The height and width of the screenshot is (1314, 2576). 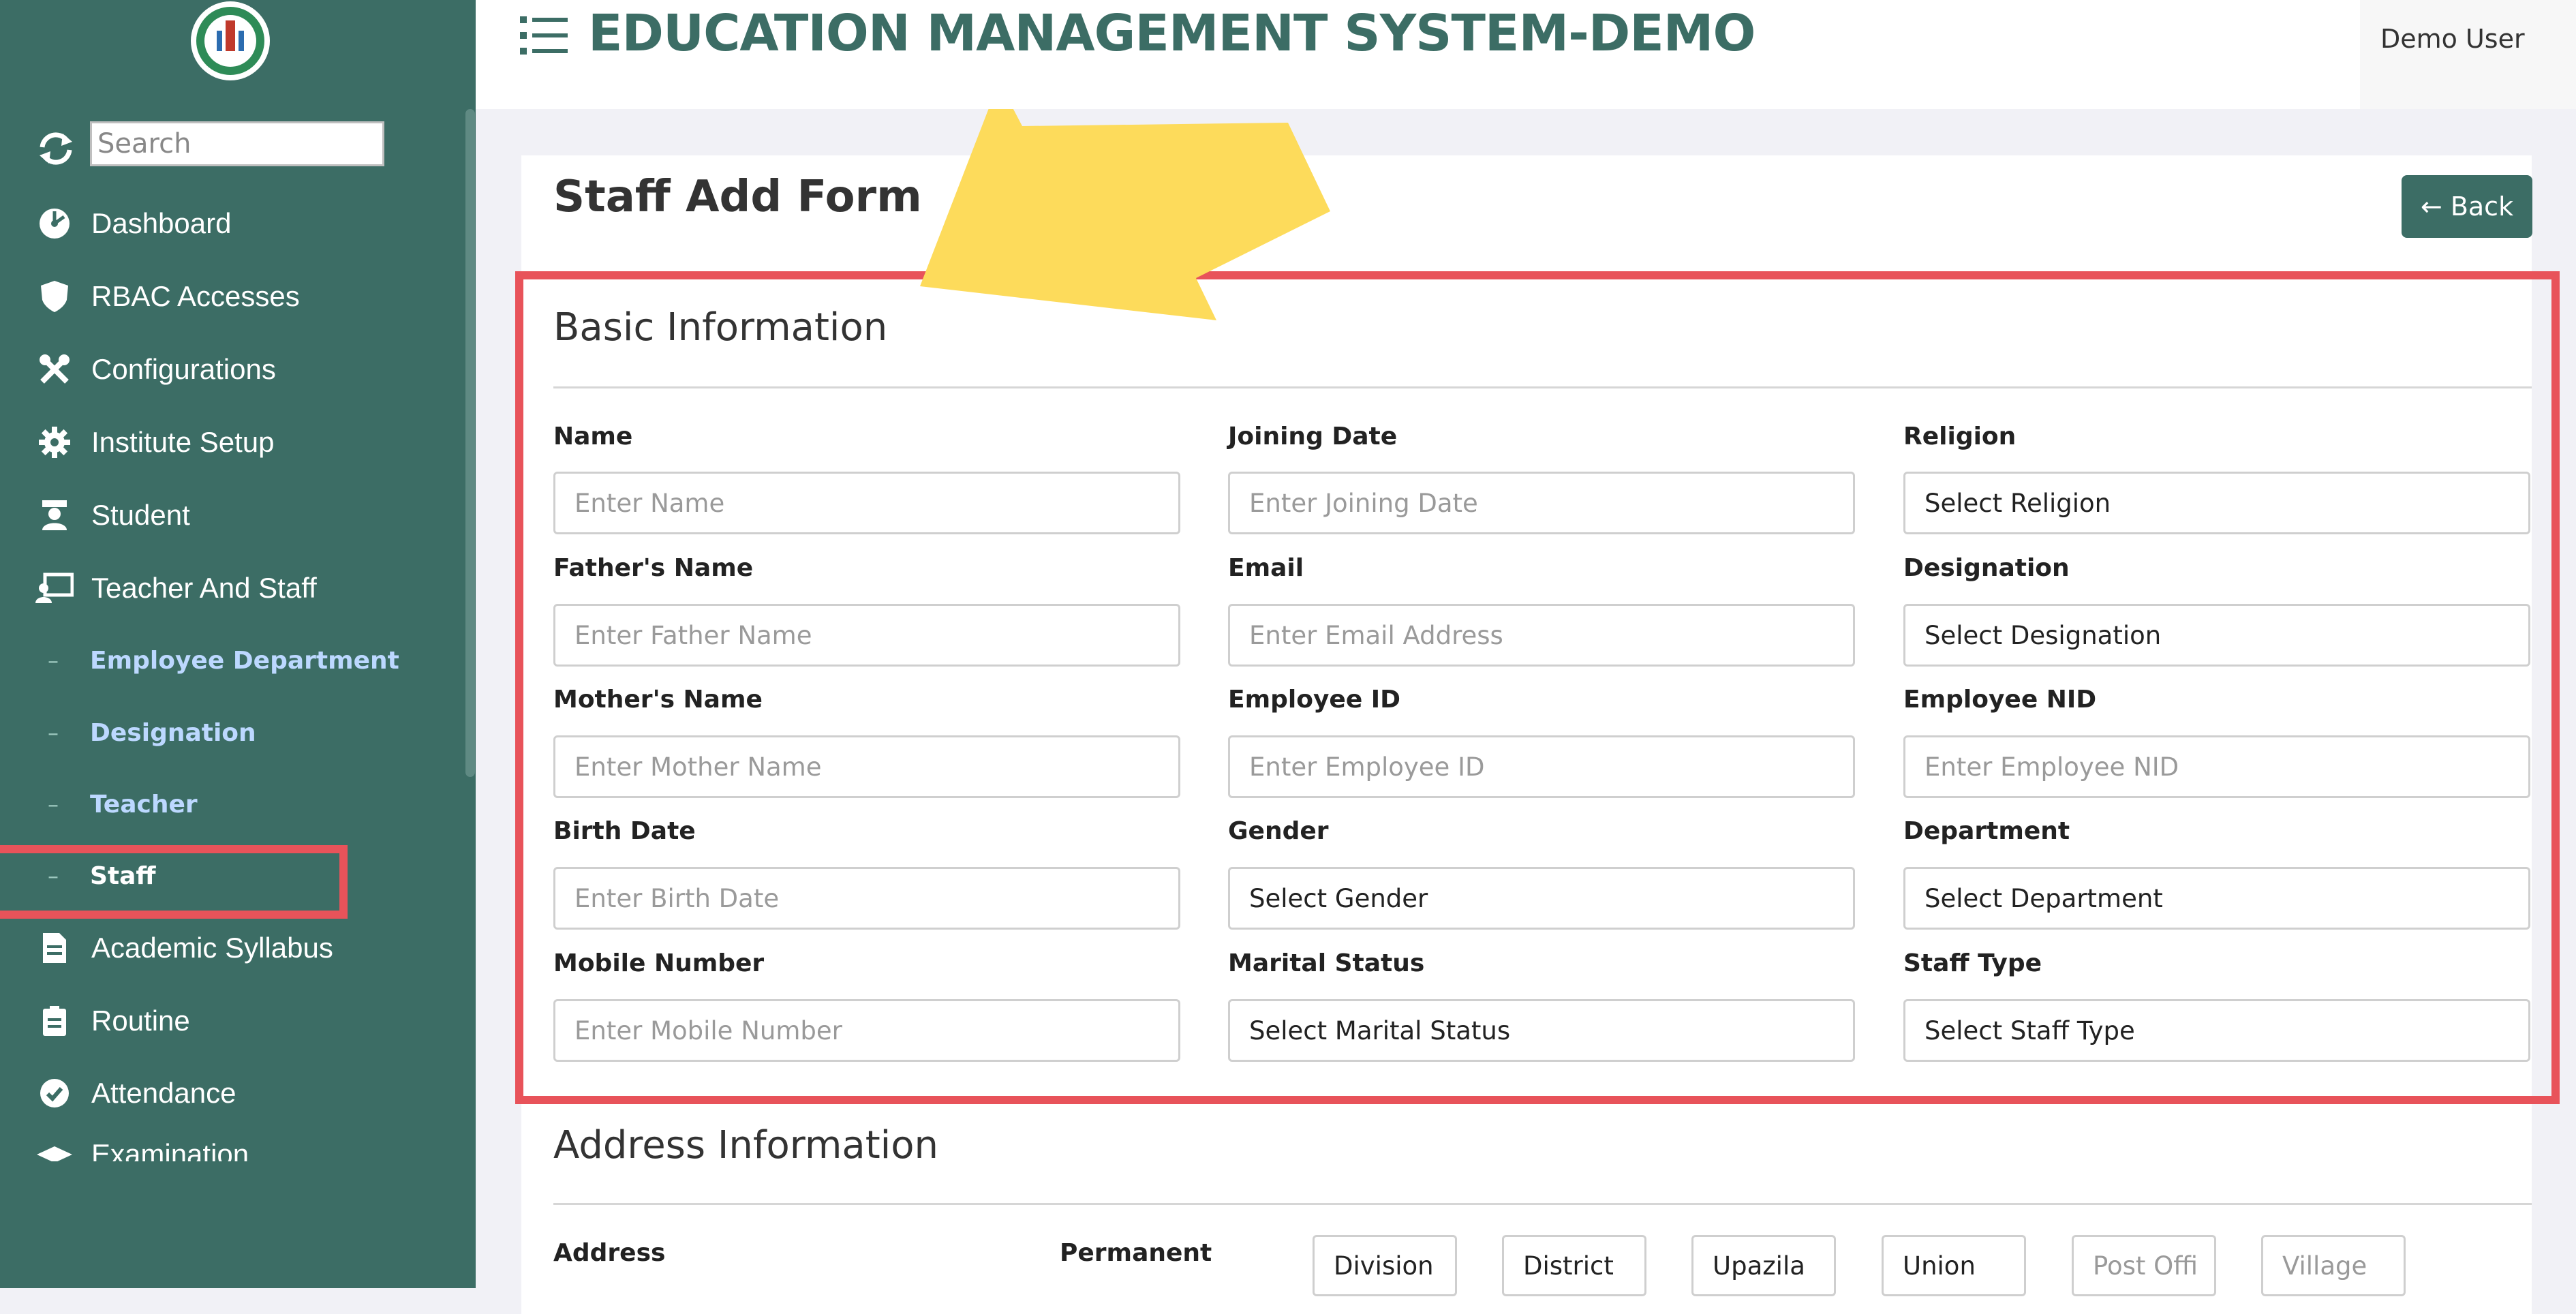 I want to click on clipboard-icon, so click(x=55, y=1021).